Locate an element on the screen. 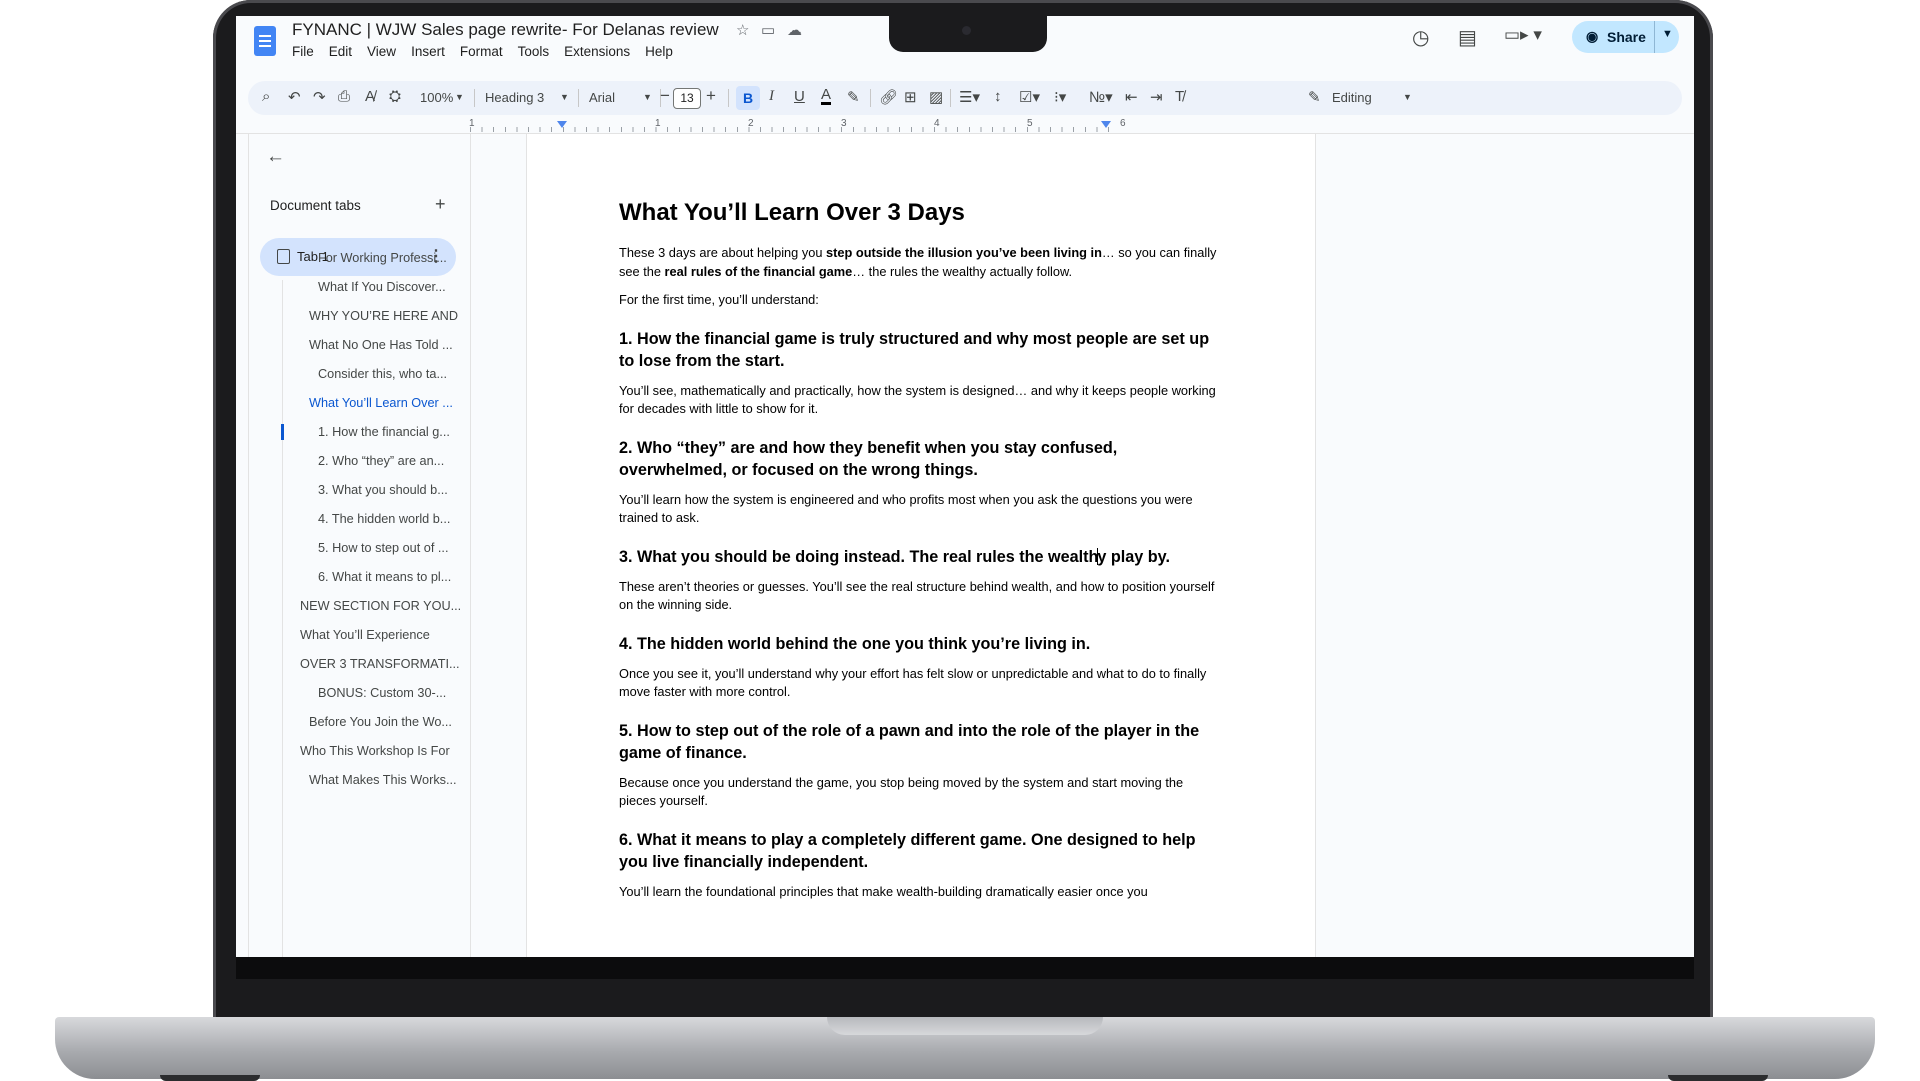  back-arrow-icon: ← is located at coordinates (275, 157).